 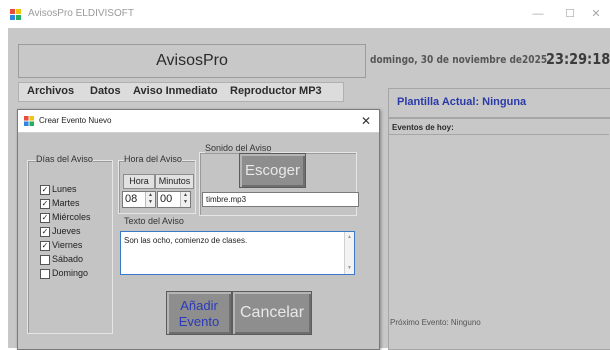 What do you see at coordinates (64, 159) in the screenshot?
I see `days-group-label: Días del Aviso` at bounding box center [64, 159].